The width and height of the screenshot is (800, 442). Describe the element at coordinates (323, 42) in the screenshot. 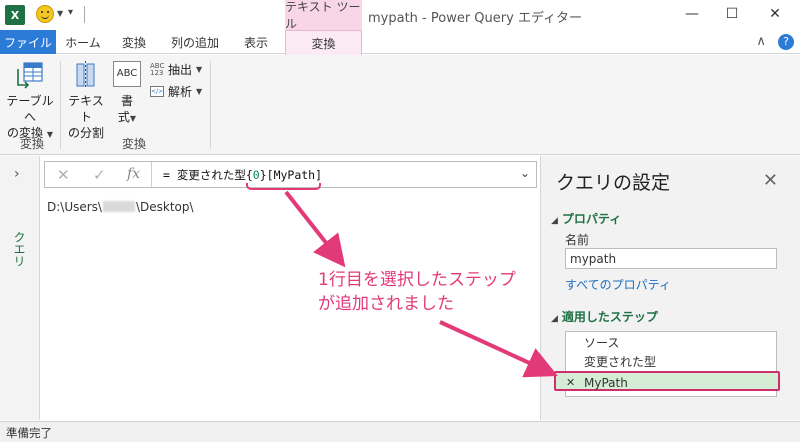

I see `tab-text-tools-transform: 変換` at that location.